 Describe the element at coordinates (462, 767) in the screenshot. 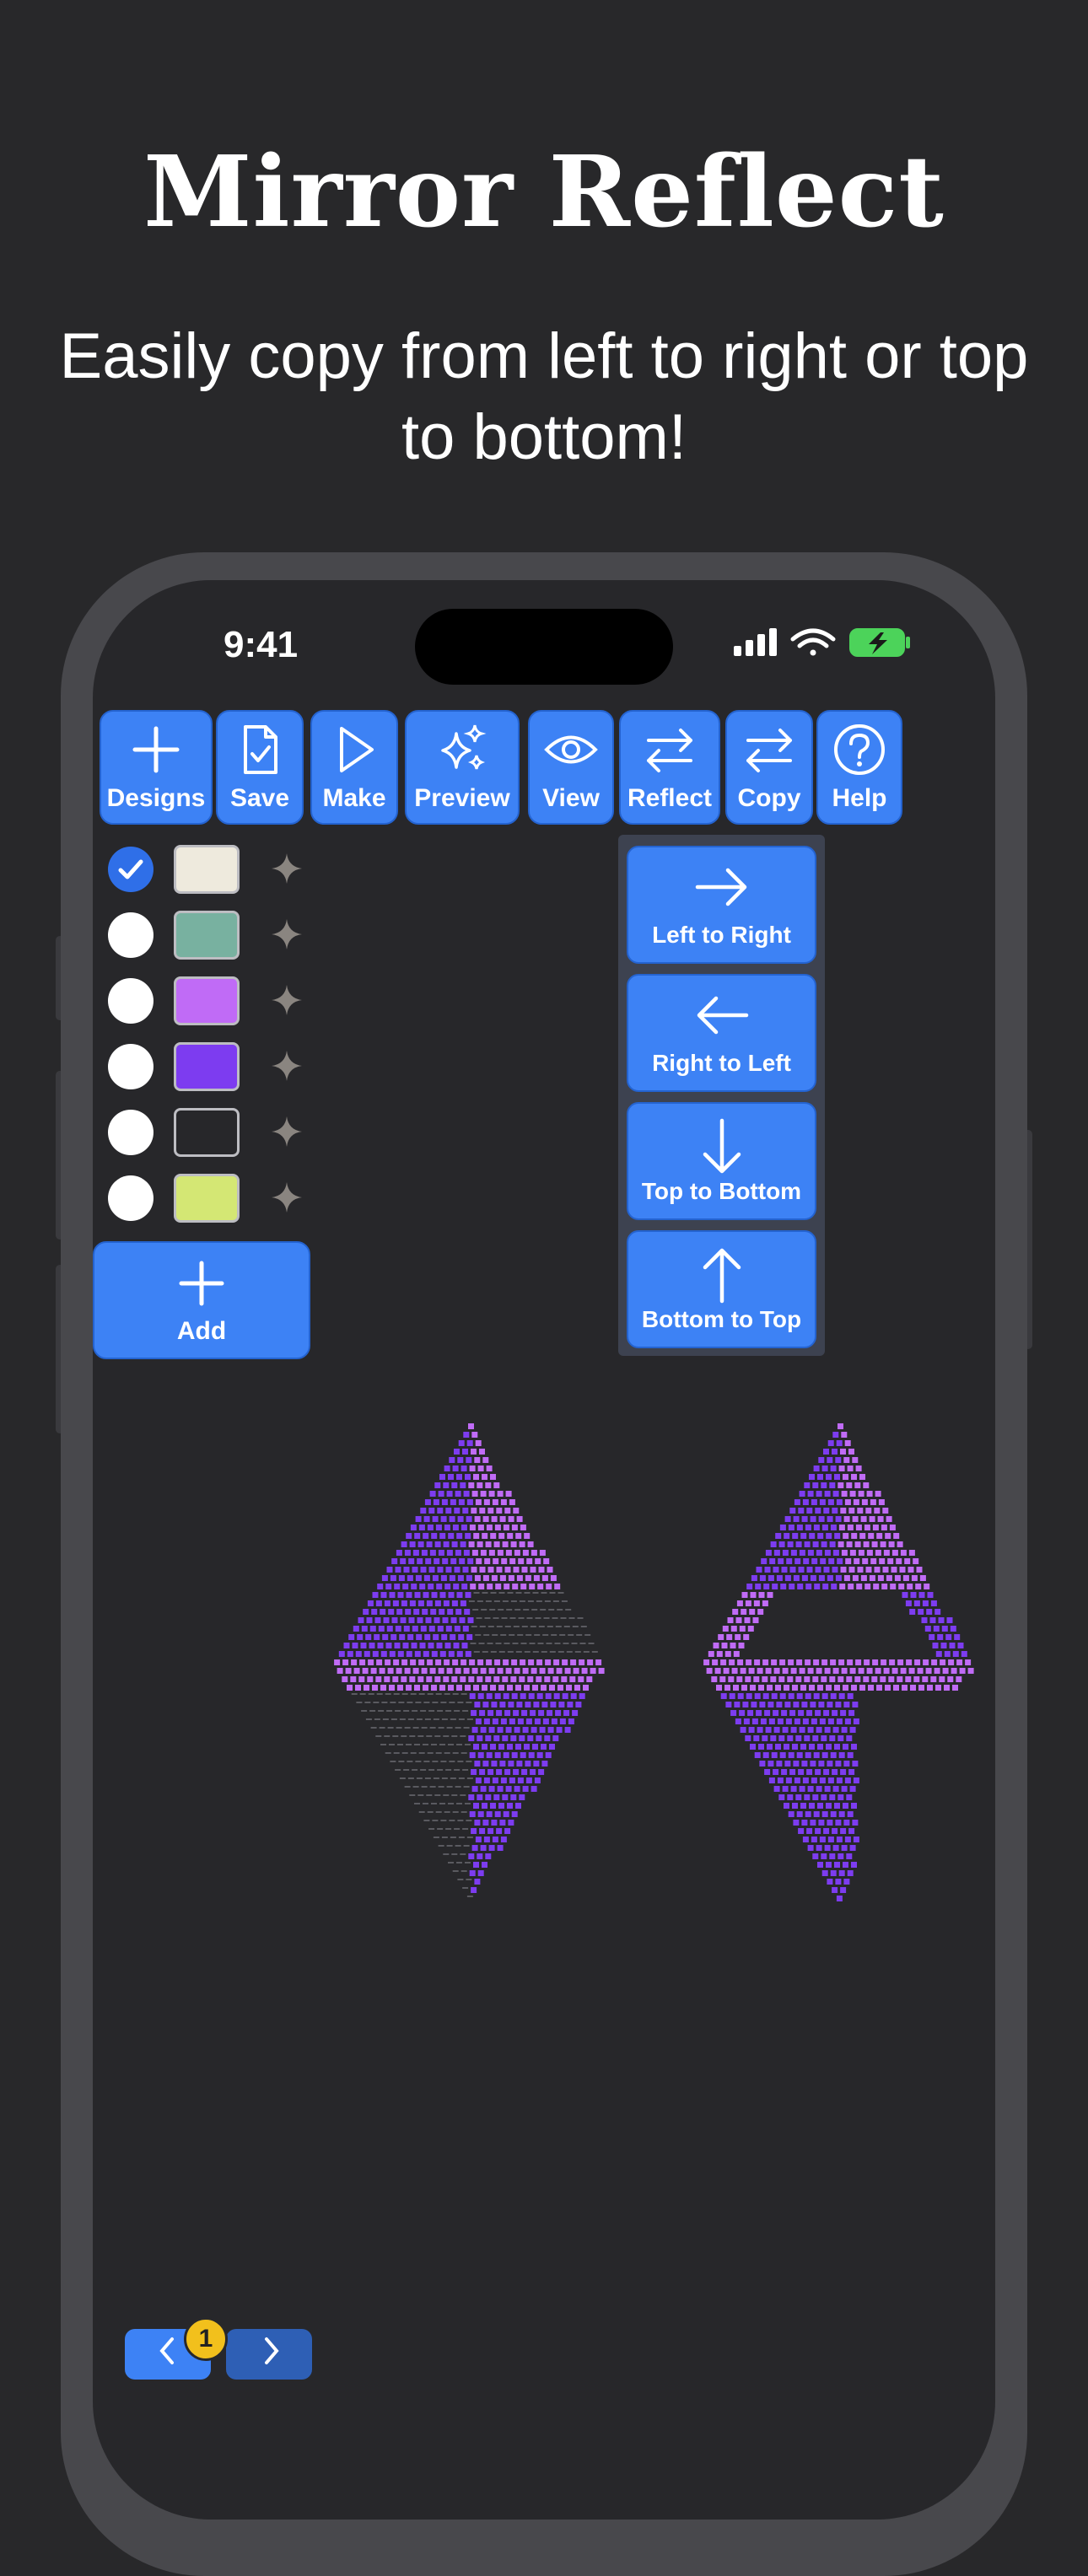

I see `preview-button: Preview` at that location.